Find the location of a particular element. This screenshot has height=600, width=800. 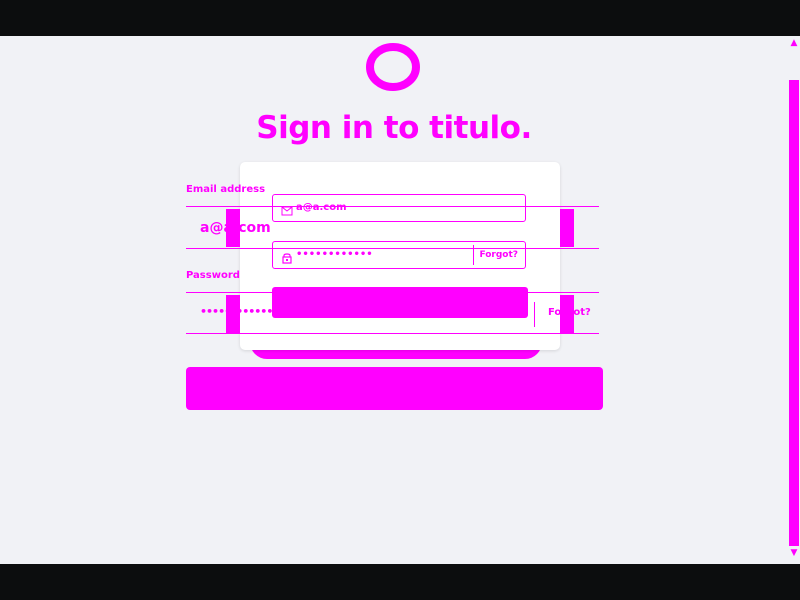

email-field: a@a.com is located at coordinates (399, 208).